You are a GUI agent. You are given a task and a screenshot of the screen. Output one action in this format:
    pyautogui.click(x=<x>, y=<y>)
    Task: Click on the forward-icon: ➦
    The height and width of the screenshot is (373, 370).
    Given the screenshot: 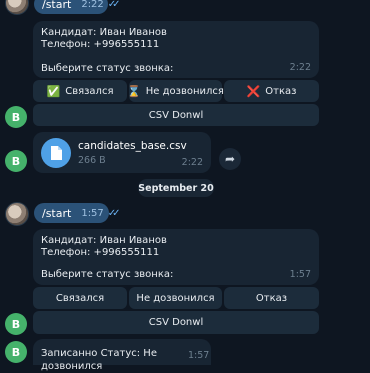 What is the action you would take?
    pyautogui.click(x=230, y=159)
    